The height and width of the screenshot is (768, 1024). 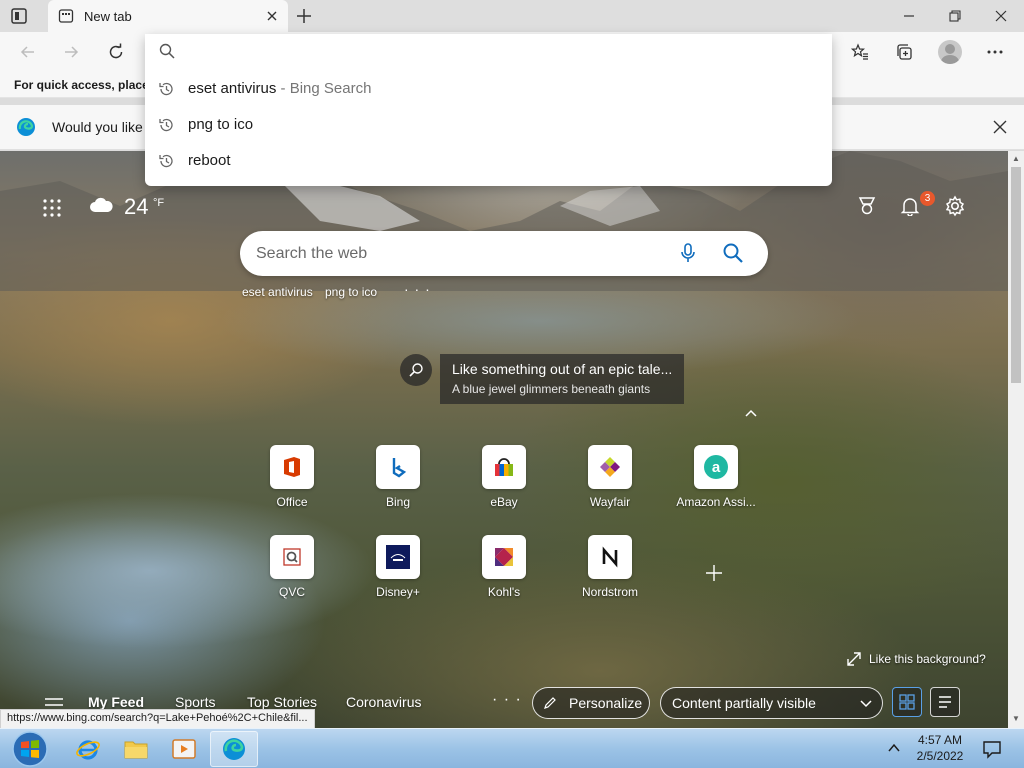 I want to click on quick-link-tile-bing: Bing, so click(x=398, y=485).